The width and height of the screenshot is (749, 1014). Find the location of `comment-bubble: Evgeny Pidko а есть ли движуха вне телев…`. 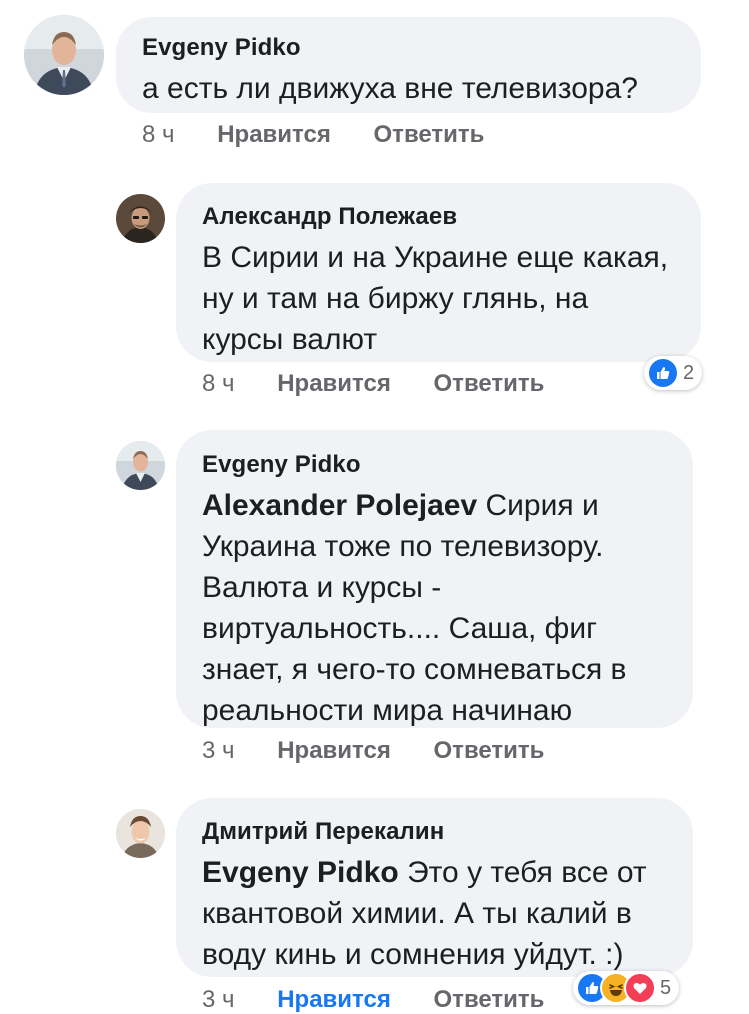

comment-bubble: Evgeny Pidko а есть ли движуха вне телев… is located at coordinates (408, 65).